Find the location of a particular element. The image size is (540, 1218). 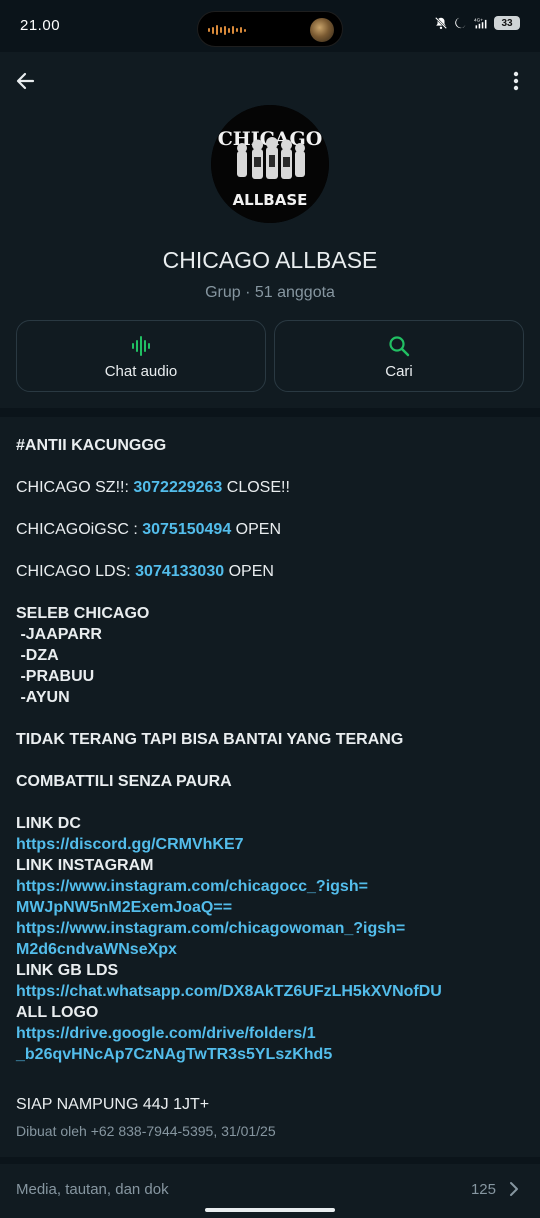

more-vertical-icon is located at coordinates (516, 81).